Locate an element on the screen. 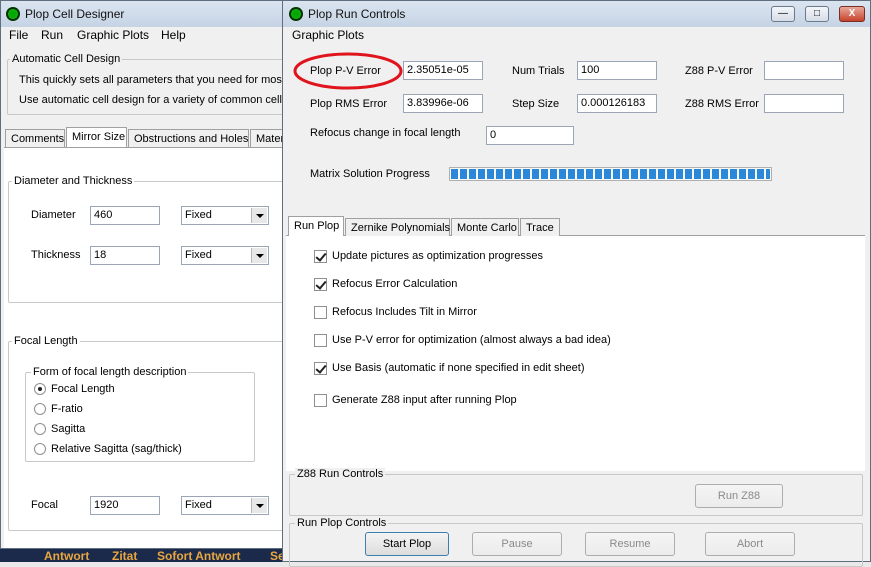 The image size is (871, 567). menu-run: Run is located at coordinates (52, 35).